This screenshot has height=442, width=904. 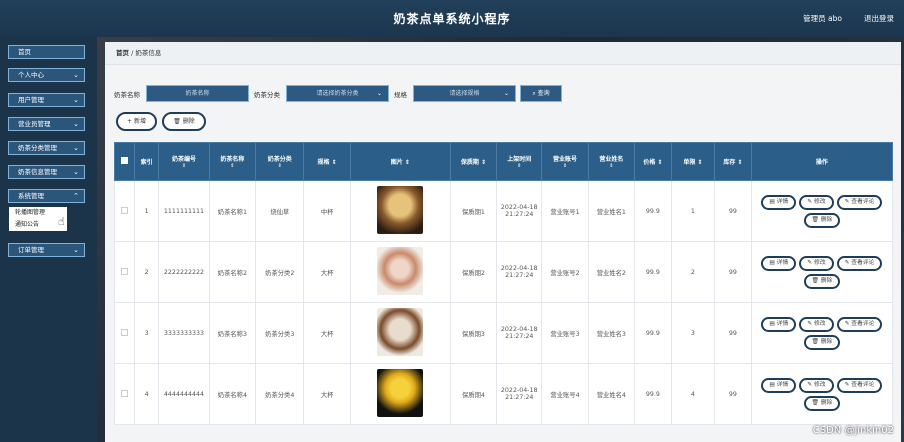 What do you see at coordinates (184, 211) in the screenshot?
I see `cell-code: 1111111111` at bounding box center [184, 211].